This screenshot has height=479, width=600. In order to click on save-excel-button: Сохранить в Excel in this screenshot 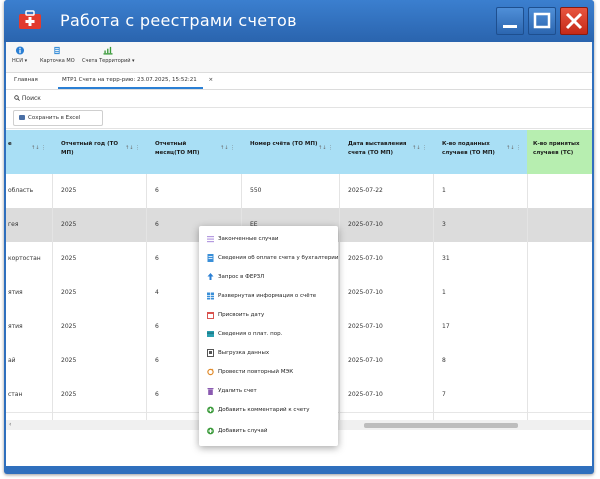, I will do `click(58, 118)`.